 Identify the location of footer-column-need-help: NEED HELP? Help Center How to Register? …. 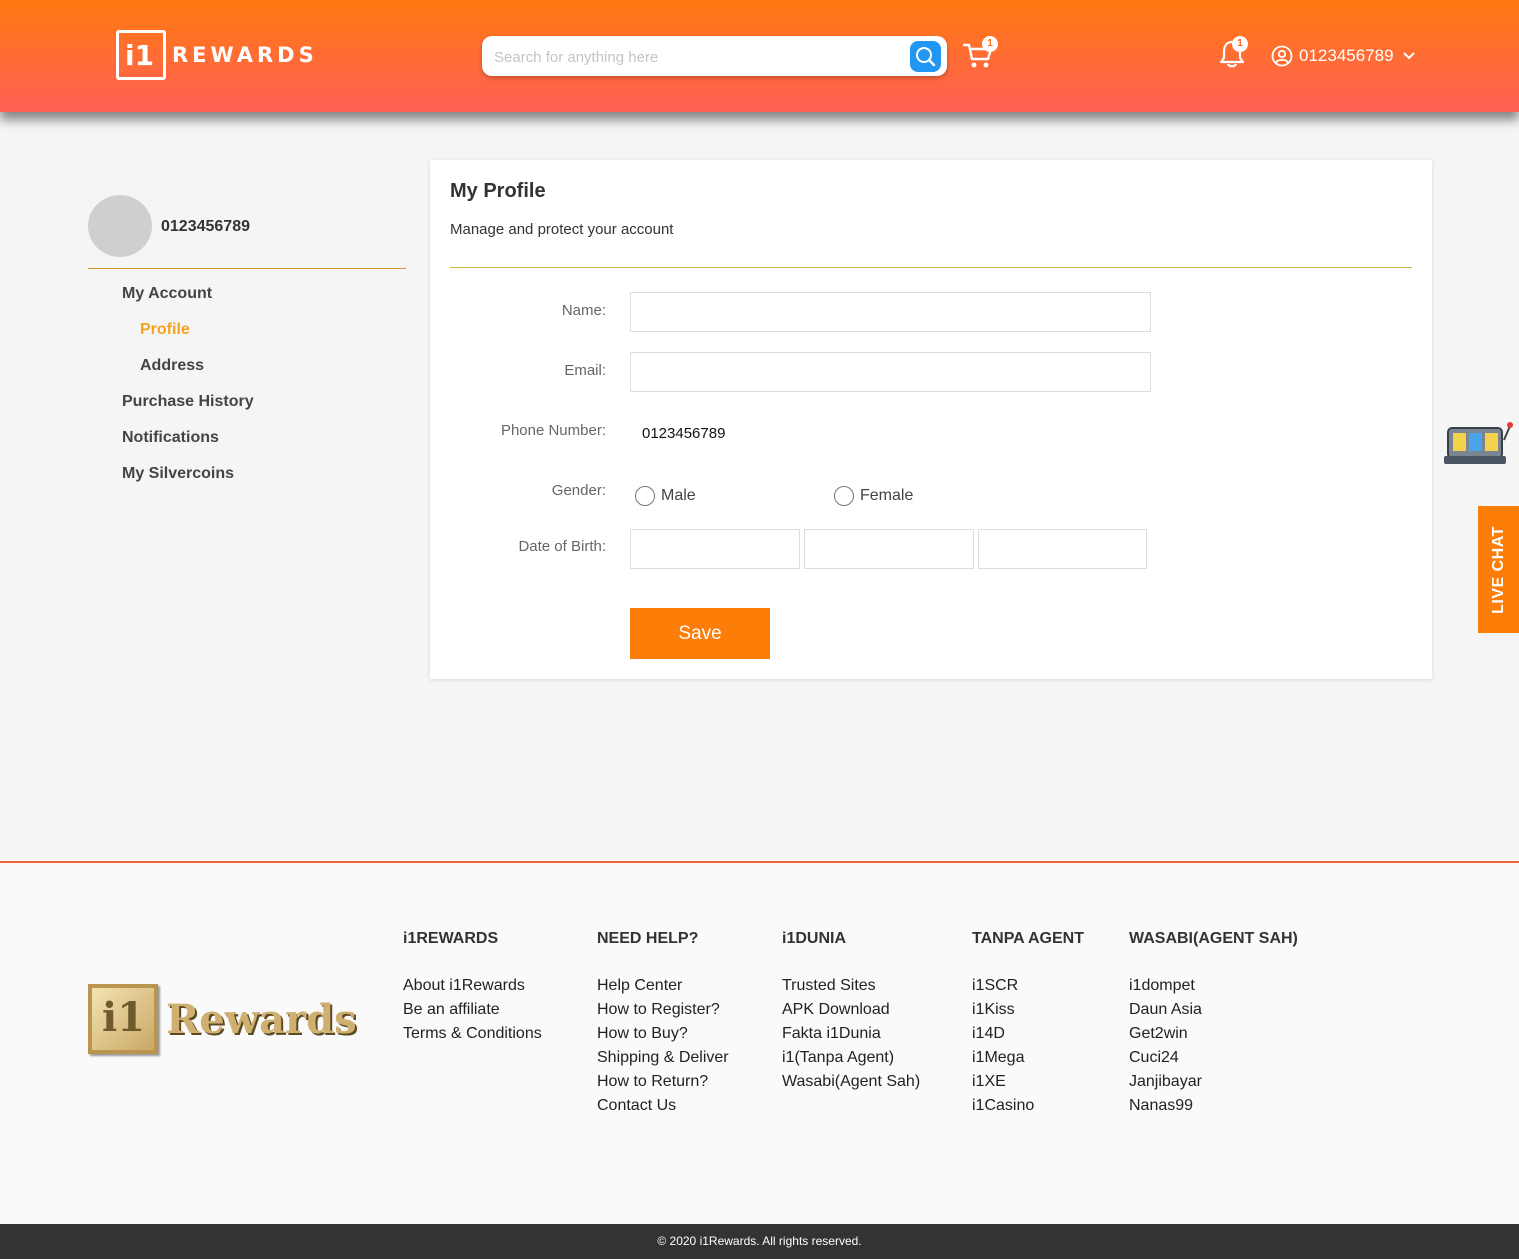
(663, 1024).